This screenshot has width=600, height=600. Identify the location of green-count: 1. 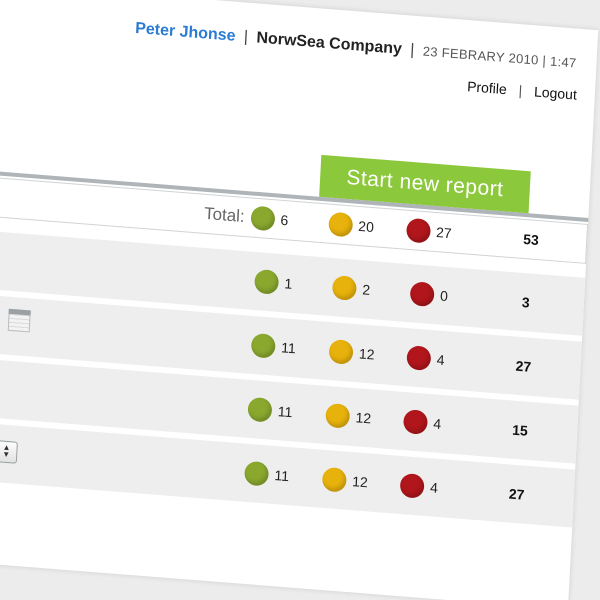
(288, 283).